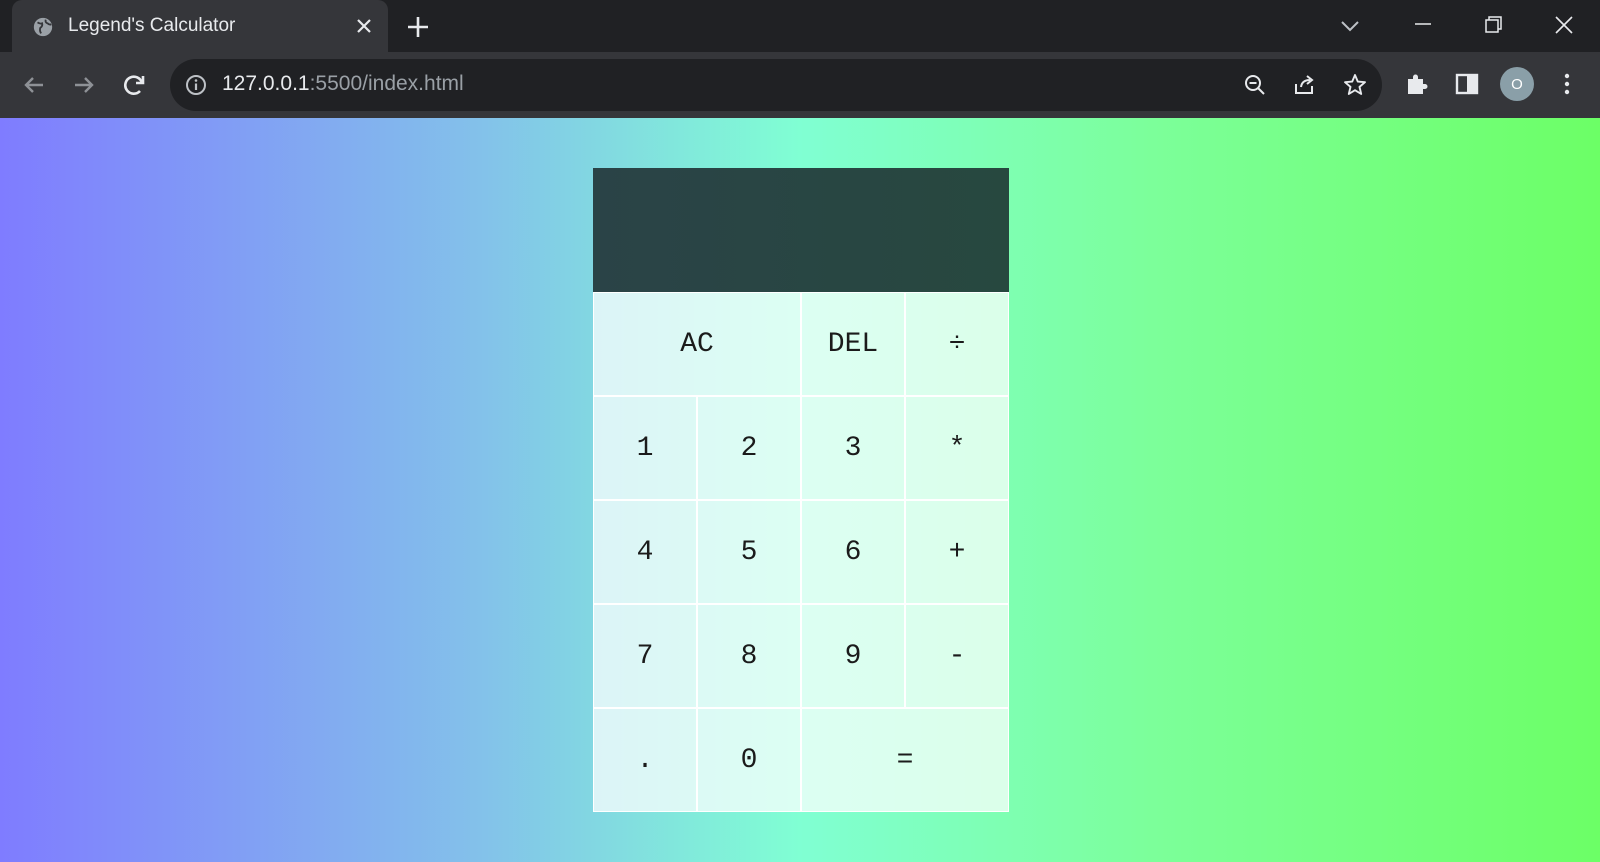 Image resolution: width=1600 pixels, height=862 pixels. I want to click on tab-strip: Legend's Calculator, so click(800, 26).